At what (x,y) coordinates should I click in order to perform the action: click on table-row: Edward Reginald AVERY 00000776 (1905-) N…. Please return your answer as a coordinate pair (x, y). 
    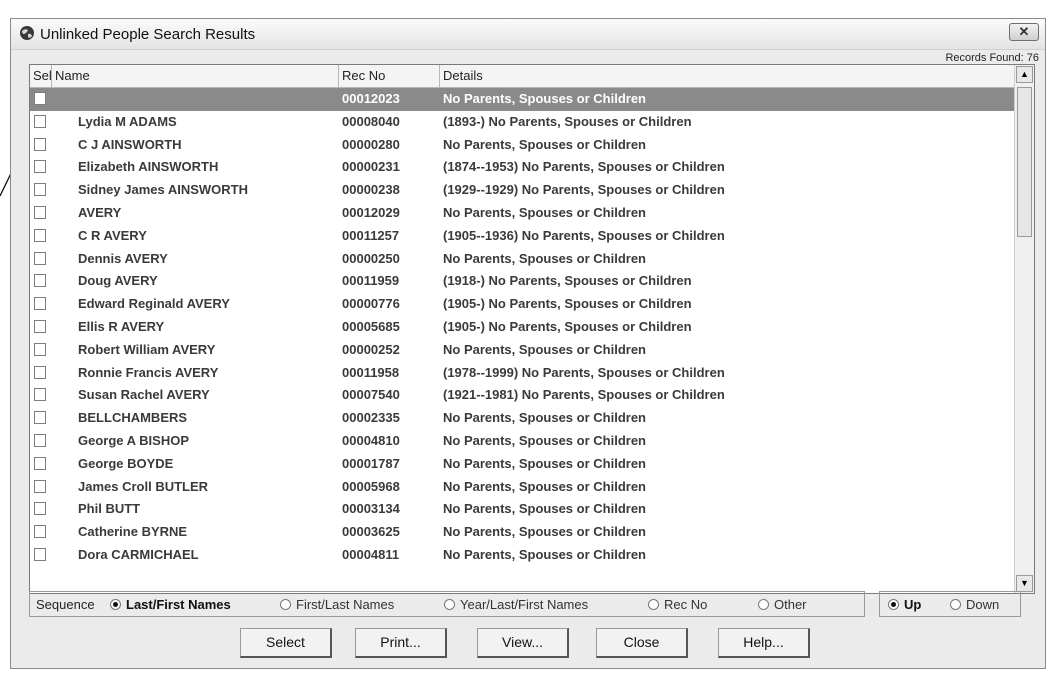
    Looking at the image, I should click on (523, 304).